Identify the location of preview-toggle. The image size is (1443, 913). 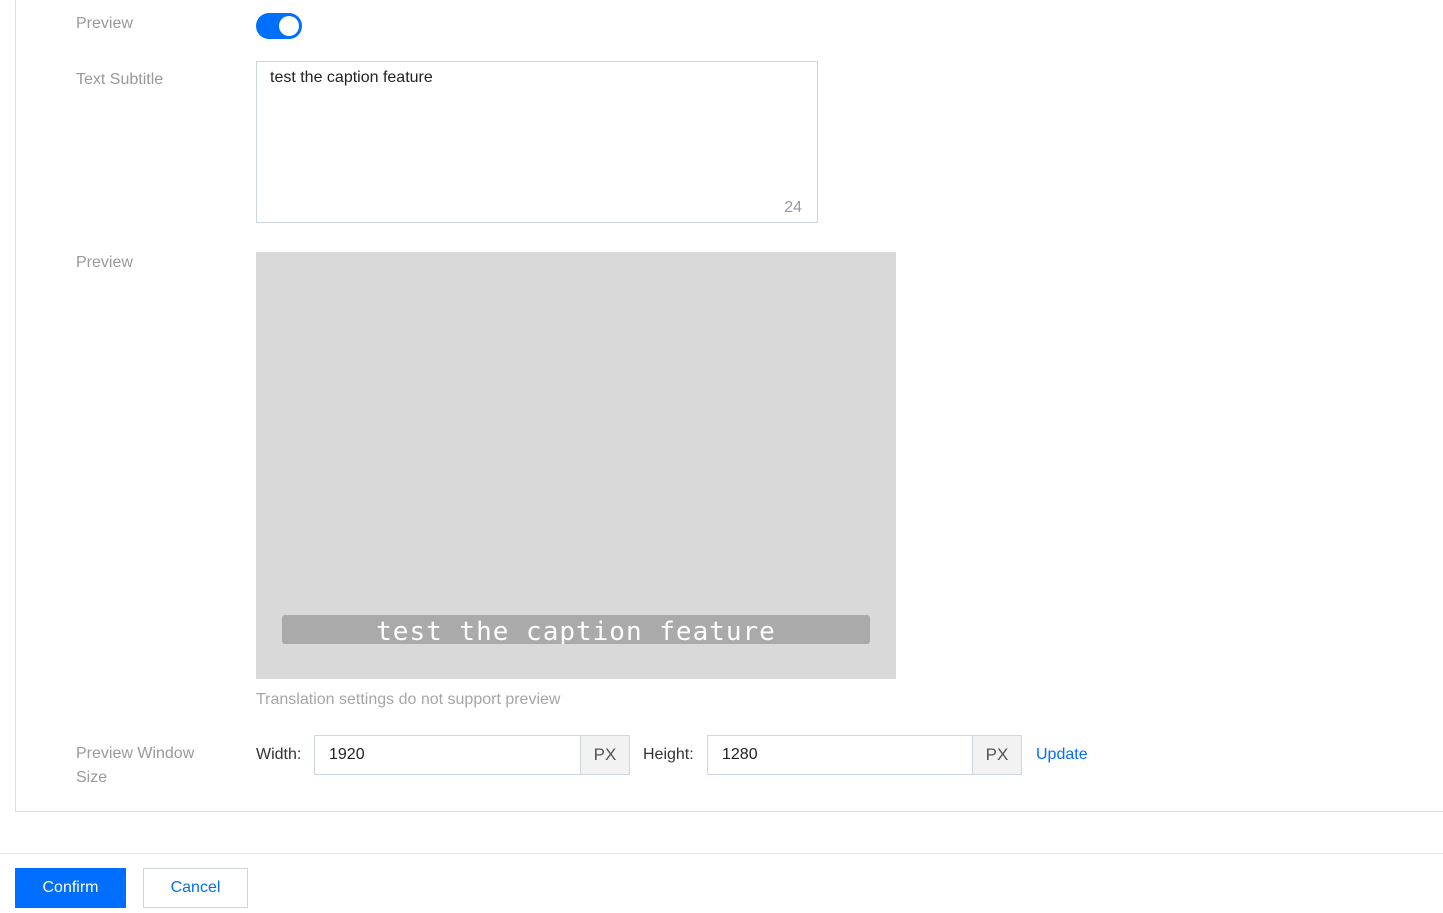
(279, 26).